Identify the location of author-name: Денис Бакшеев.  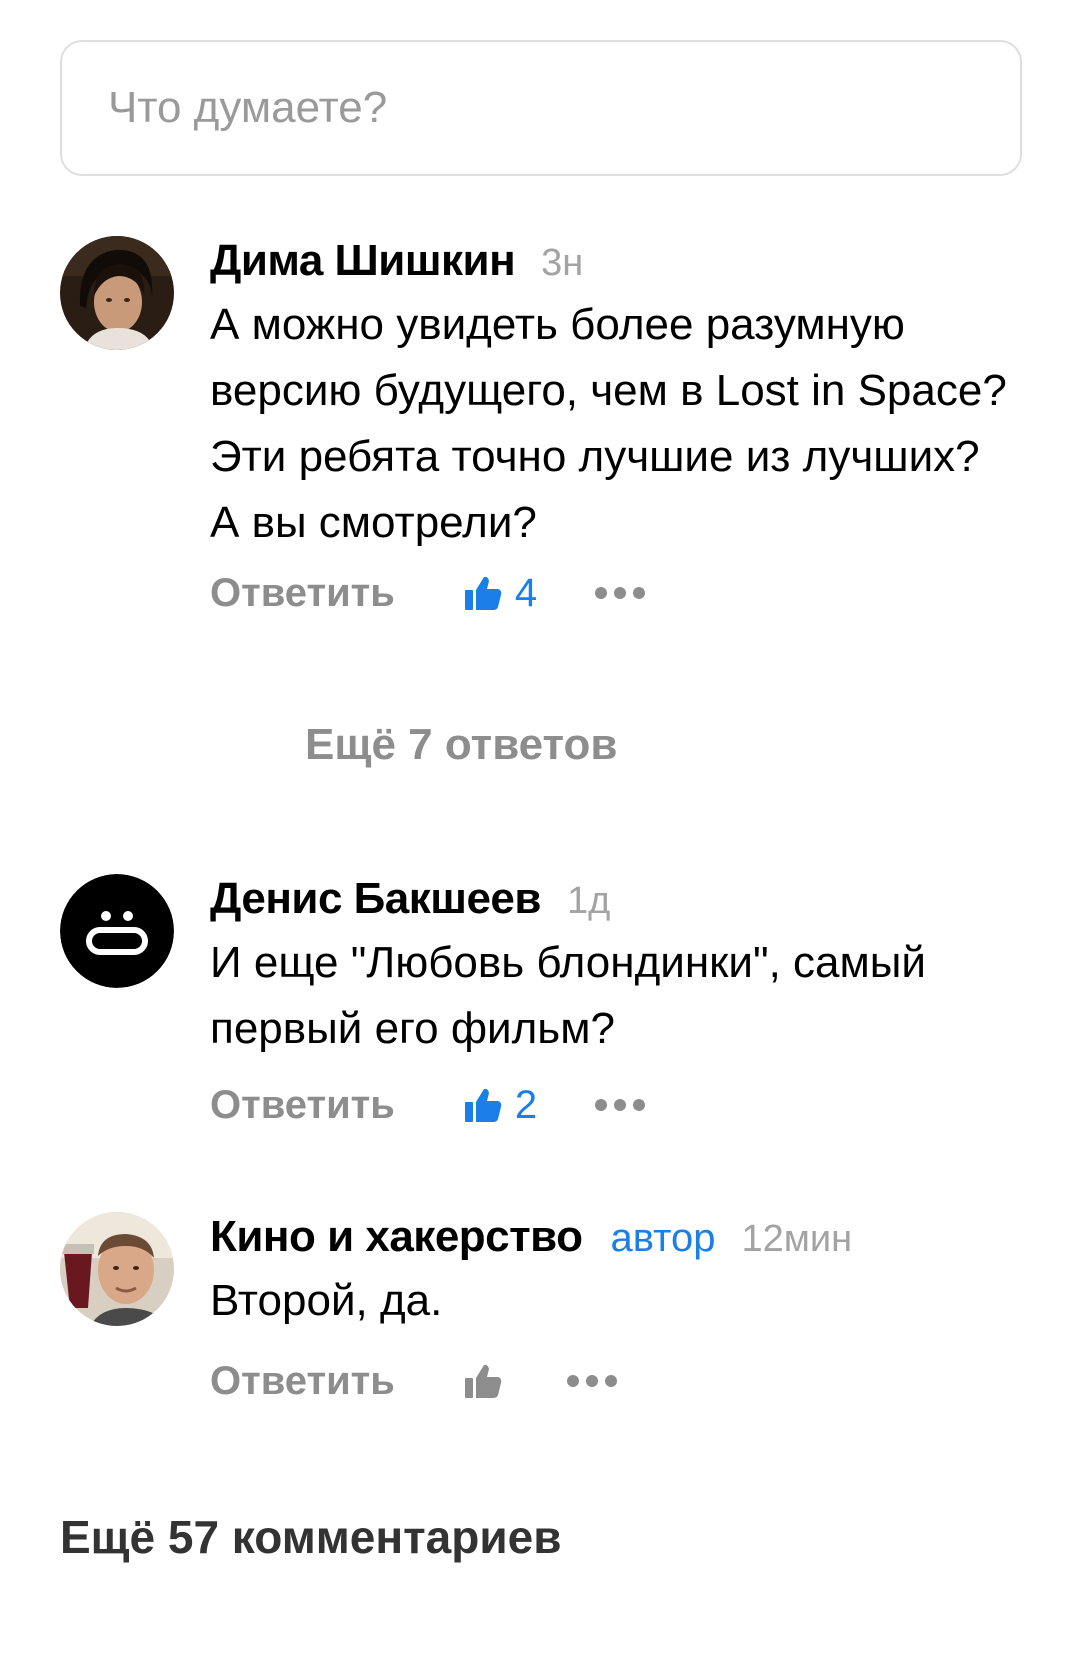
(375, 899).